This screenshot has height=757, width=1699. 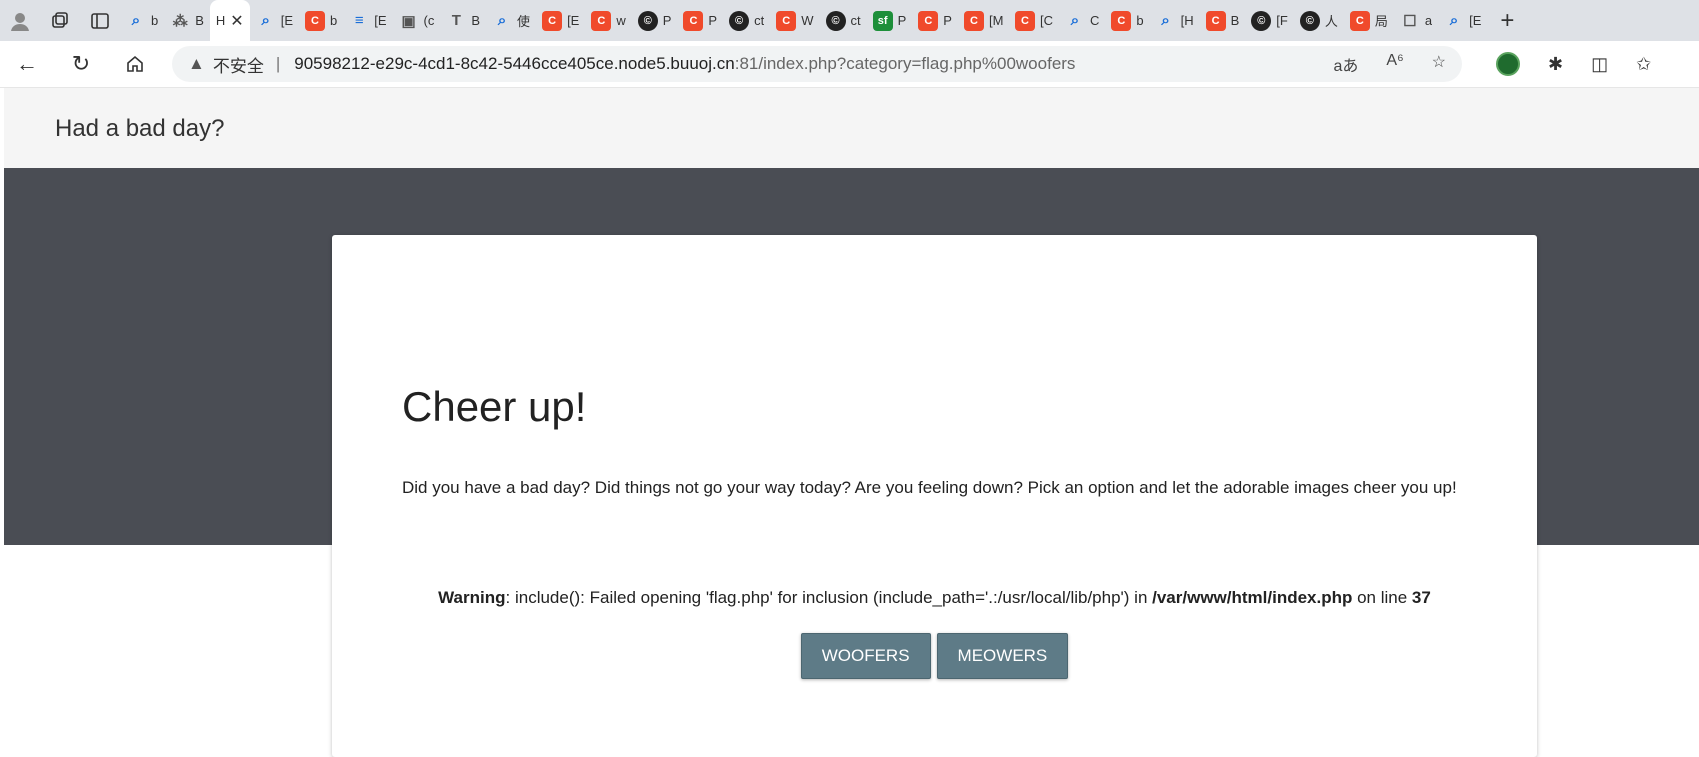 I want to click on segmentfault-icon: sf, so click(x=882, y=20).